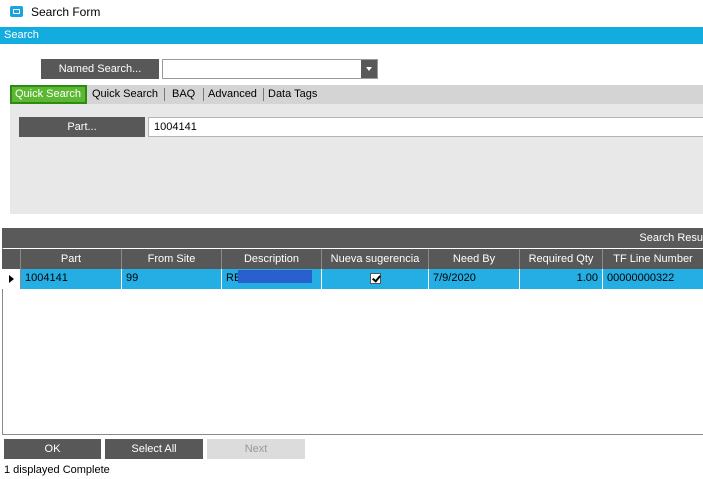 The width and height of the screenshot is (703, 479). I want to click on checkbox-nueva-sugerencia, so click(375, 278).